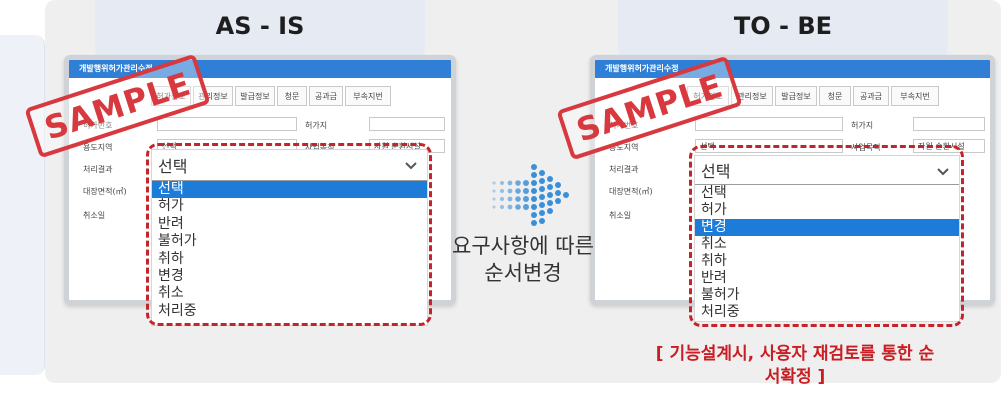 This screenshot has height=399, width=1001. Describe the element at coordinates (795, 377) in the screenshot. I see `design-review-note-line: 서확정 ]` at that location.